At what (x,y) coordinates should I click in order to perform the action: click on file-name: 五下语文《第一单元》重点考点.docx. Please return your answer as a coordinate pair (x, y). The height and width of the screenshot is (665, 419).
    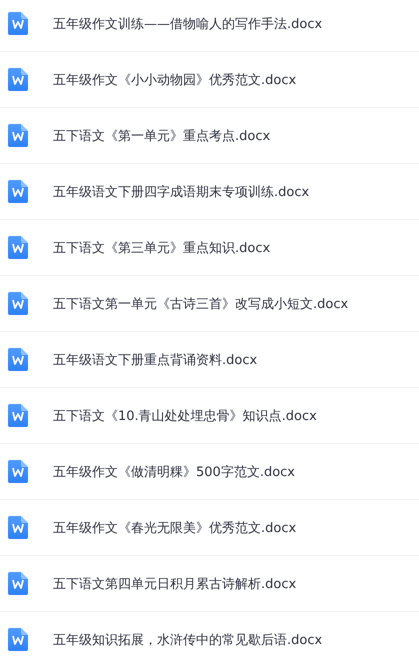
    Looking at the image, I should click on (161, 135).